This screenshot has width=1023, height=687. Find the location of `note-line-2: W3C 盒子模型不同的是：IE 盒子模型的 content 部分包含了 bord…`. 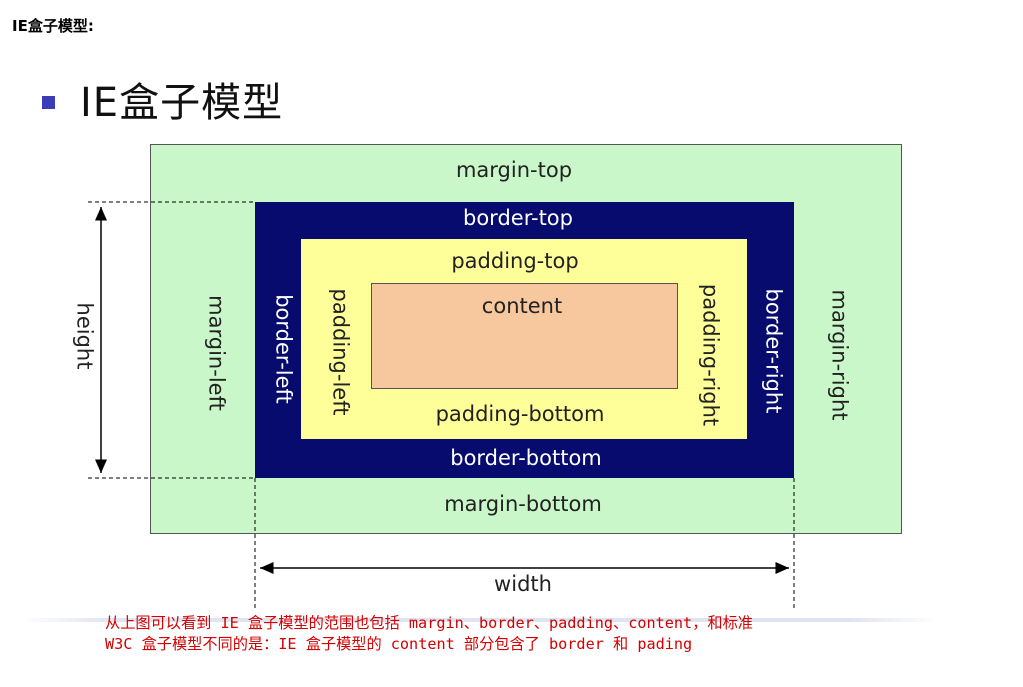

note-line-2: W3C 盒子模型不同的是：IE 盒子模型的 content 部分包含了 bord… is located at coordinates (399, 644).